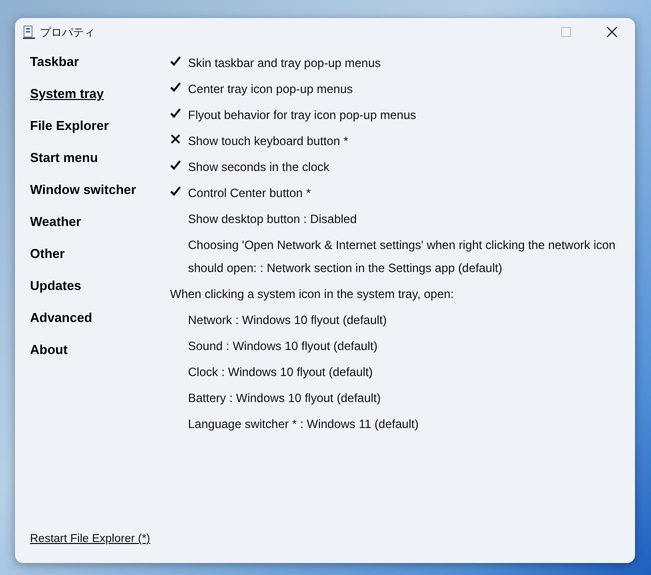 The image size is (651, 575). Describe the element at coordinates (69, 134) in the screenshot. I see `sidebar-item: File Explorer` at that location.